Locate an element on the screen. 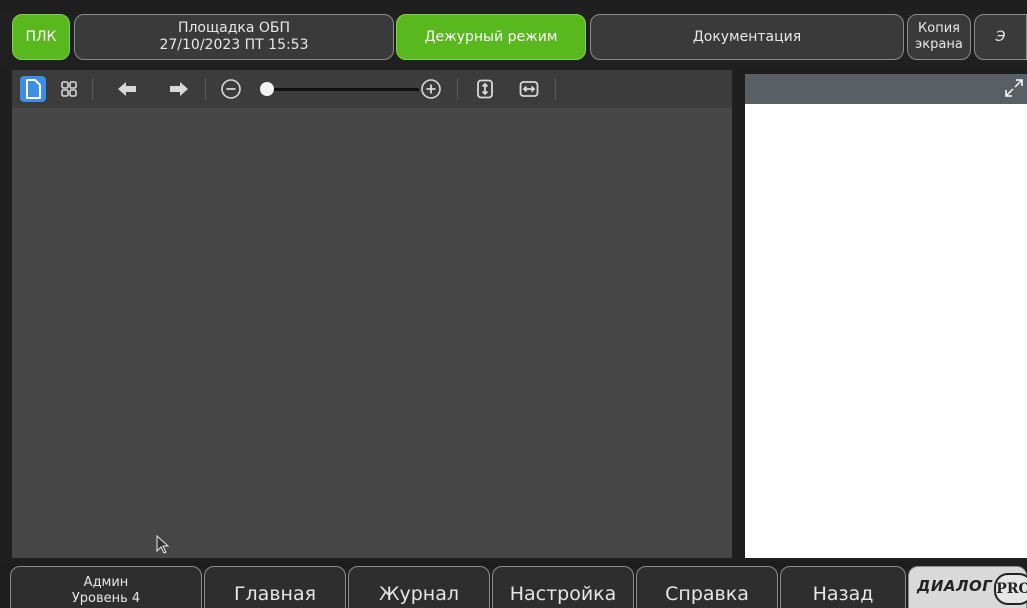 This screenshot has width=1027, height=608. single-page-icon is located at coordinates (33, 89).